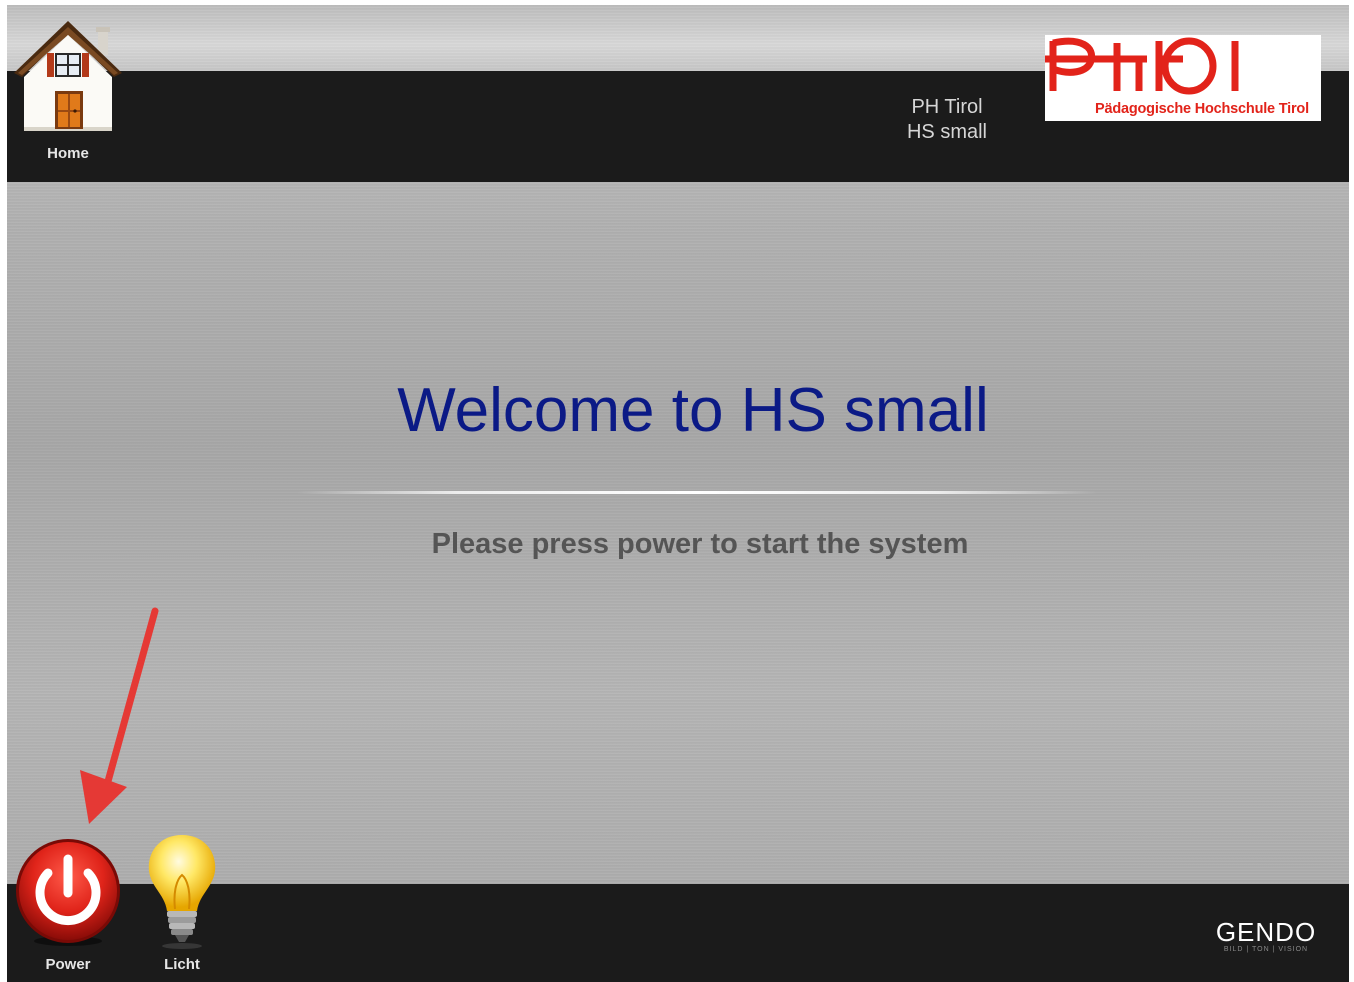 This screenshot has width=1354, height=982. What do you see at coordinates (1266, 932) in the screenshot?
I see `gendo-brand: GENDO` at bounding box center [1266, 932].